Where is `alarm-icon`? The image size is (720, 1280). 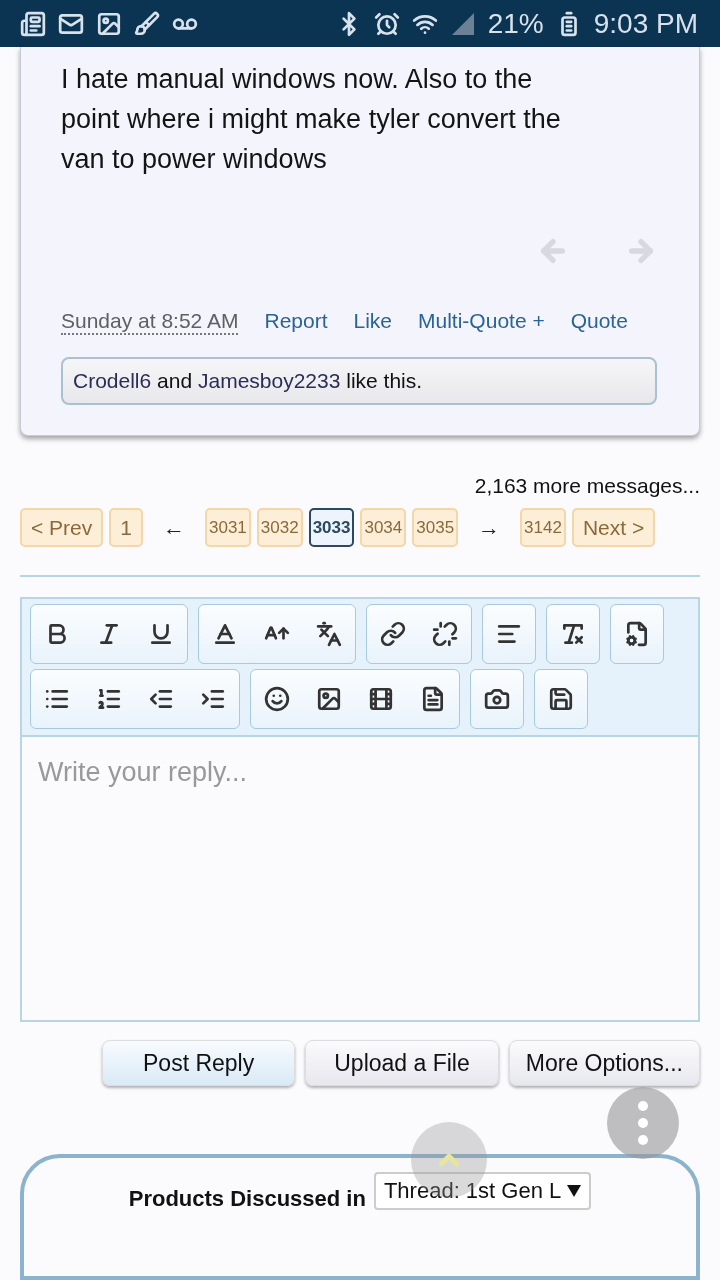
alarm-icon is located at coordinates (386, 23).